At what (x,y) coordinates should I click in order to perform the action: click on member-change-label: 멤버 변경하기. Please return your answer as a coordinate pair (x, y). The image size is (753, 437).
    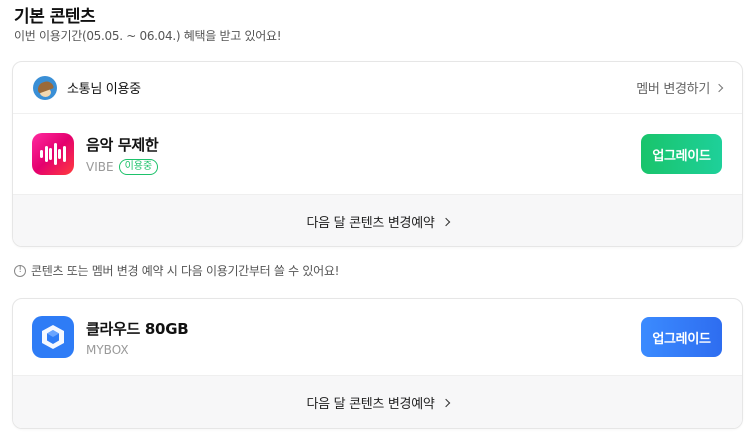
    Looking at the image, I should click on (673, 89).